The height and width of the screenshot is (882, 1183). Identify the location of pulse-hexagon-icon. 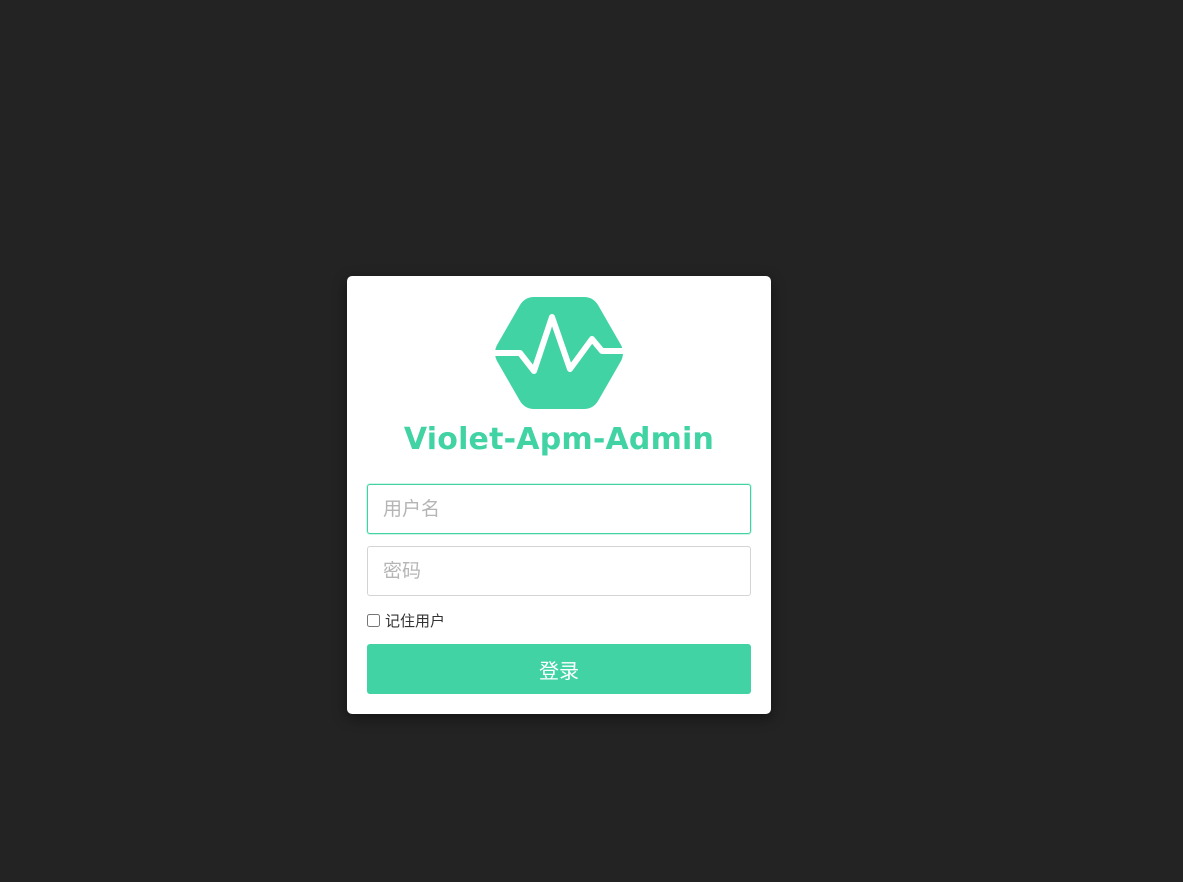
(559, 353).